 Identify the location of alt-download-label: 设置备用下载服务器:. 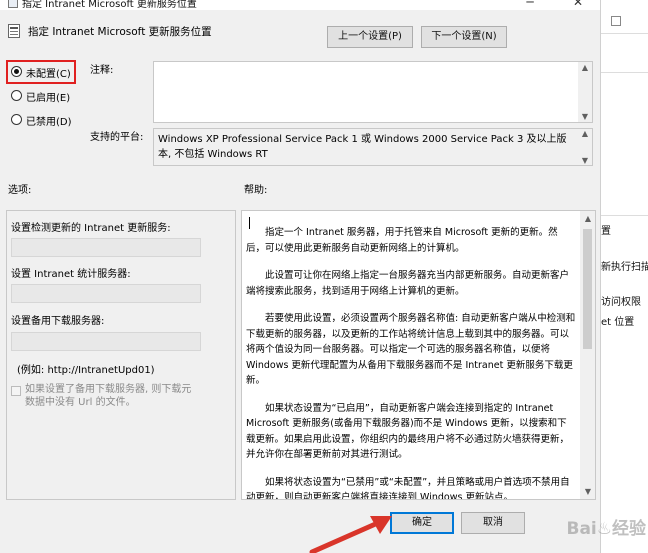
(58, 321).